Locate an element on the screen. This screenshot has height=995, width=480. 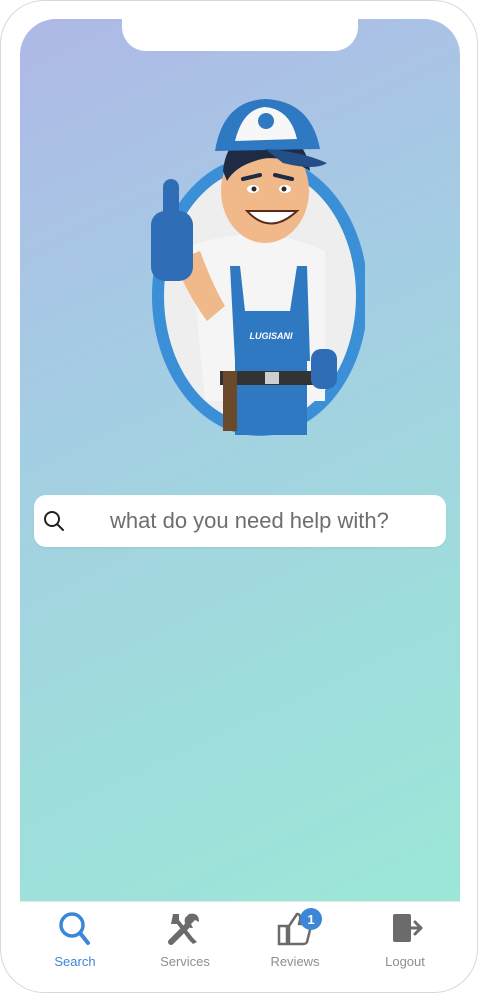
tab-logout: Logout is located at coordinates (405, 942).